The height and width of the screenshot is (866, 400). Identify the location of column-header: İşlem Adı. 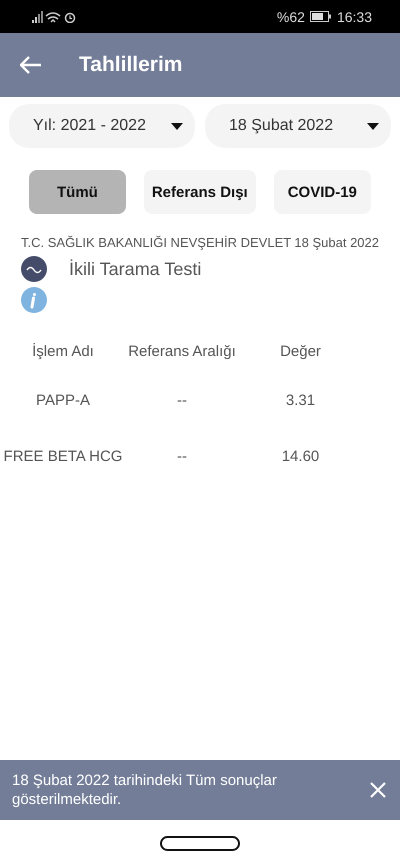
(63, 352).